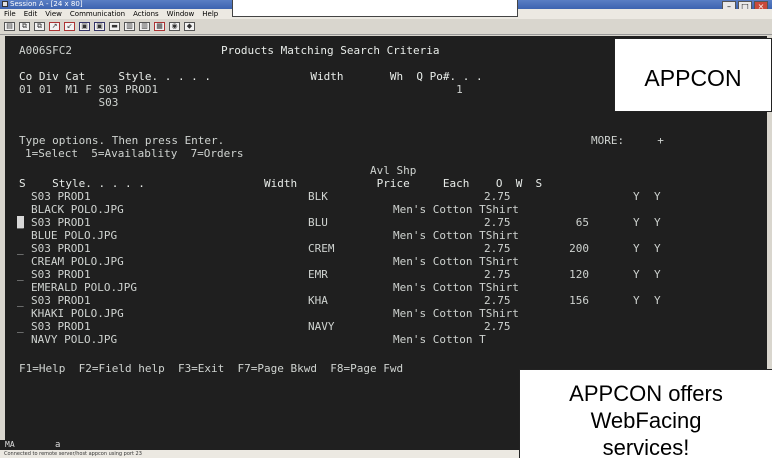 This screenshot has width=772, height=458. Describe the element at coordinates (386, 27) in the screenshot. I see `toolbar: ▤ ⧉ ⧉ ↗ ↙ ▣ ▣ ▬ ▥ ▥ ▦ ◉ ◆` at that location.